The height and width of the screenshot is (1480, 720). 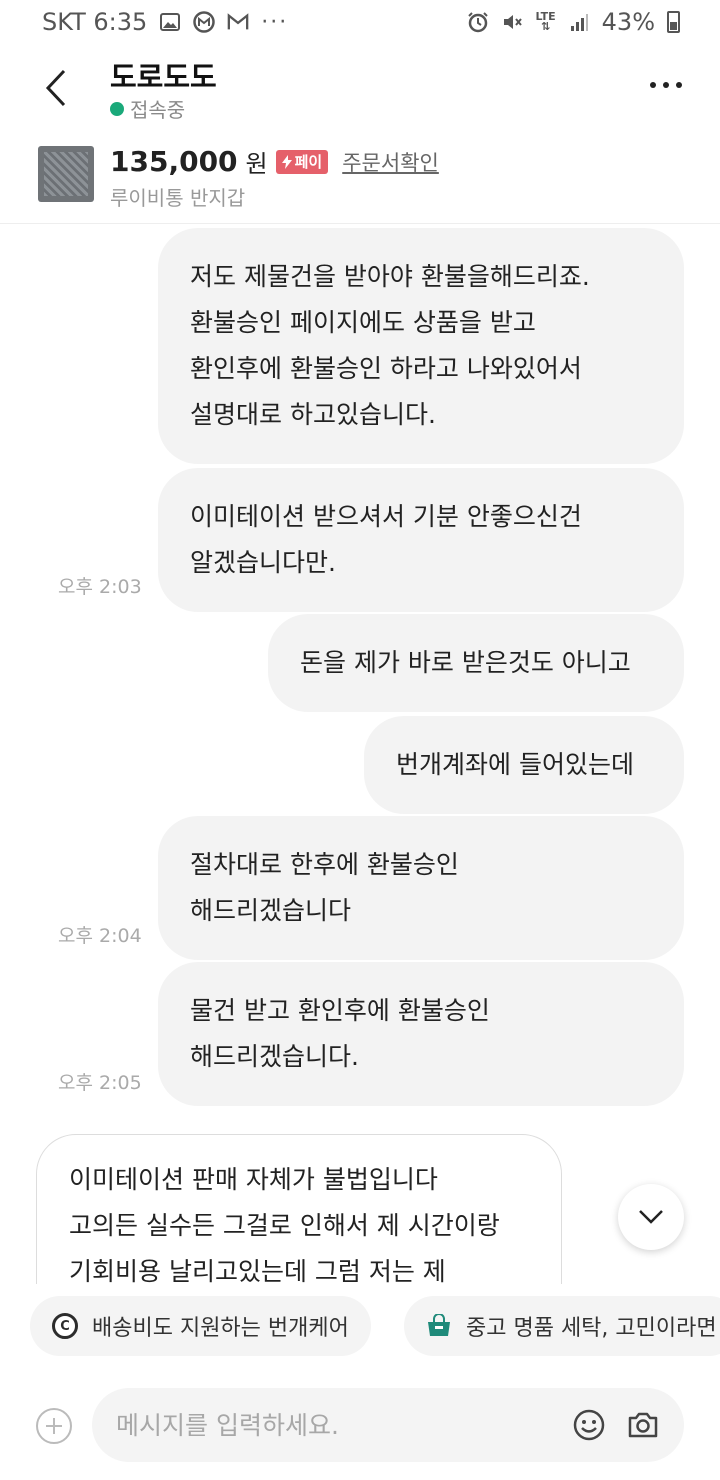 I want to click on more-notifications: ···, so click(x=275, y=22).